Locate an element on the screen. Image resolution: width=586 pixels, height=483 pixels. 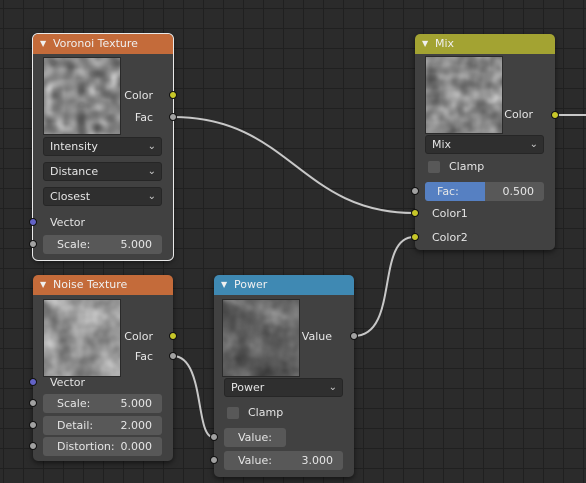
noise-detail-label: Detail: is located at coordinates (75, 425).